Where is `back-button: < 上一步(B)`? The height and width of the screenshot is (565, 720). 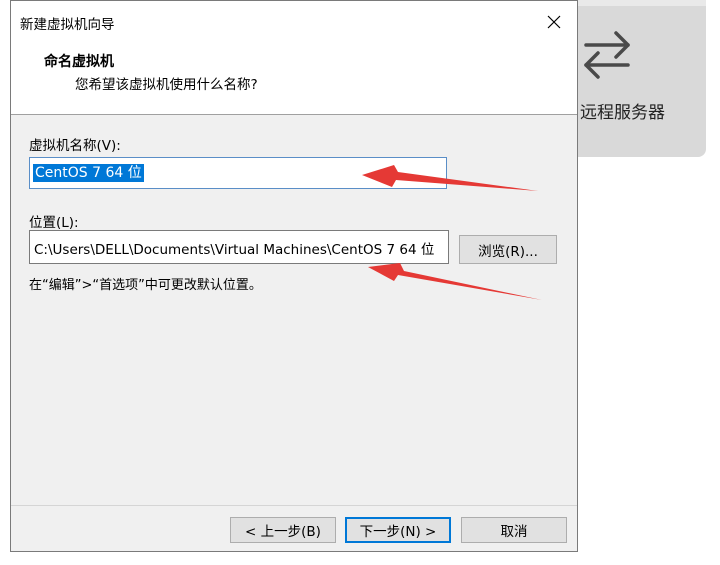
back-button: < 上一步(B) is located at coordinates (283, 530).